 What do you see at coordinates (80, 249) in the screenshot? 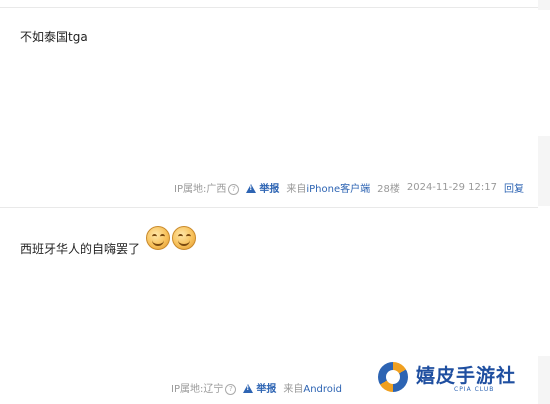
I see `post-content: 西班牙华人的自嗨罢了` at bounding box center [80, 249].